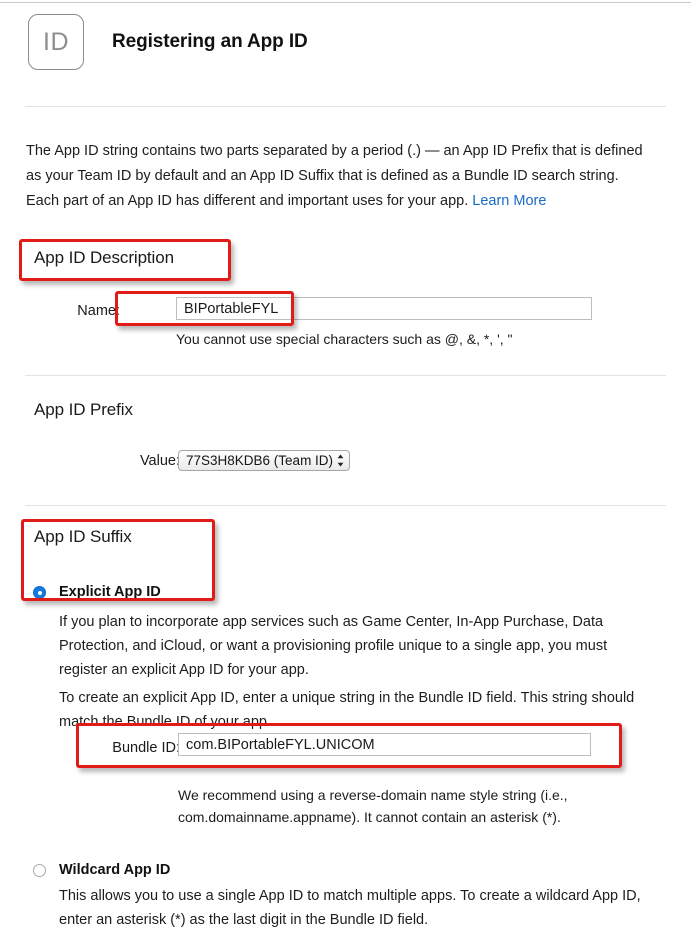 The width and height of the screenshot is (691, 932). What do you see at coordinates (83, 536) in the screenshot?
I see `section-title-app-id-suffix: App ID Suffix` at bounding box center [83, 536].